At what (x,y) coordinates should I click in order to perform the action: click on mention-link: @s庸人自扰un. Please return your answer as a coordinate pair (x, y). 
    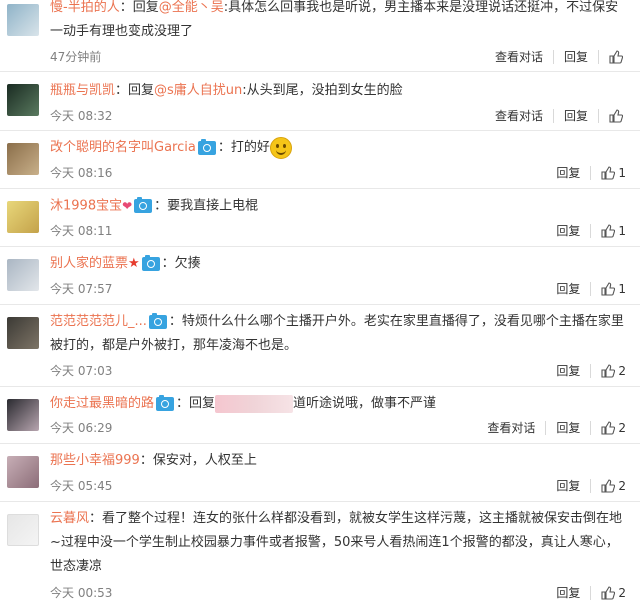
    Looking at the image, I should click on (198, 90).